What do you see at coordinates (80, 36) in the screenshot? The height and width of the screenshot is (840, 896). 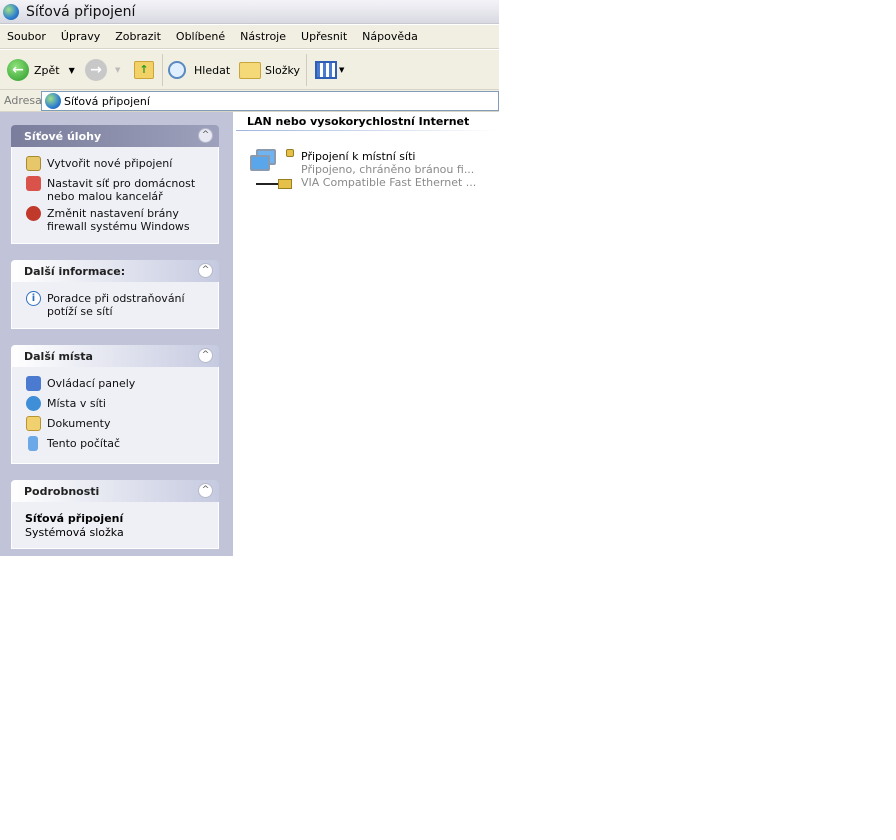 I see `menu-upravy: Úpravy` at bounding box center [80, 36].